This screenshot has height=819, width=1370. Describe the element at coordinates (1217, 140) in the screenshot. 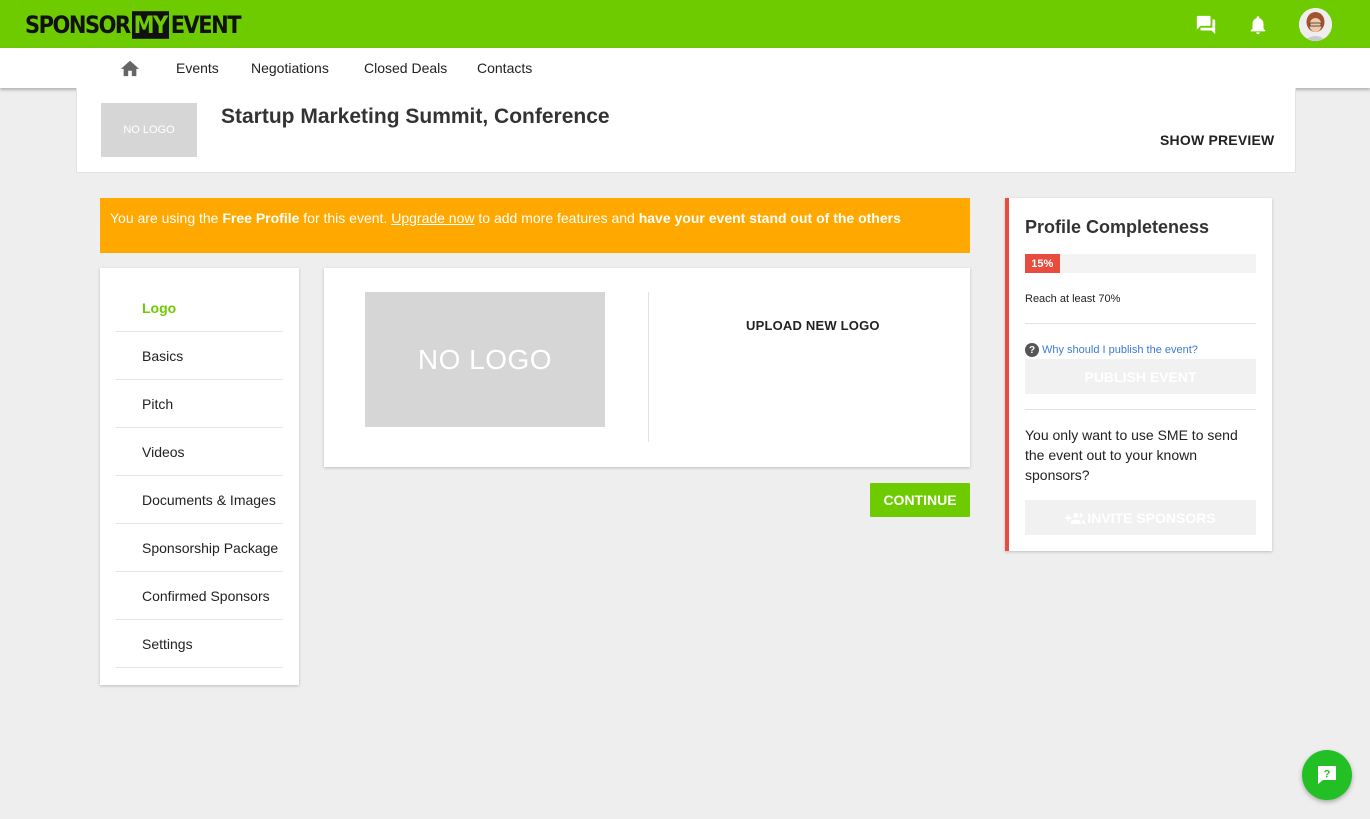

I see `show-preview-button: SHOW PREVIEW` at that location.